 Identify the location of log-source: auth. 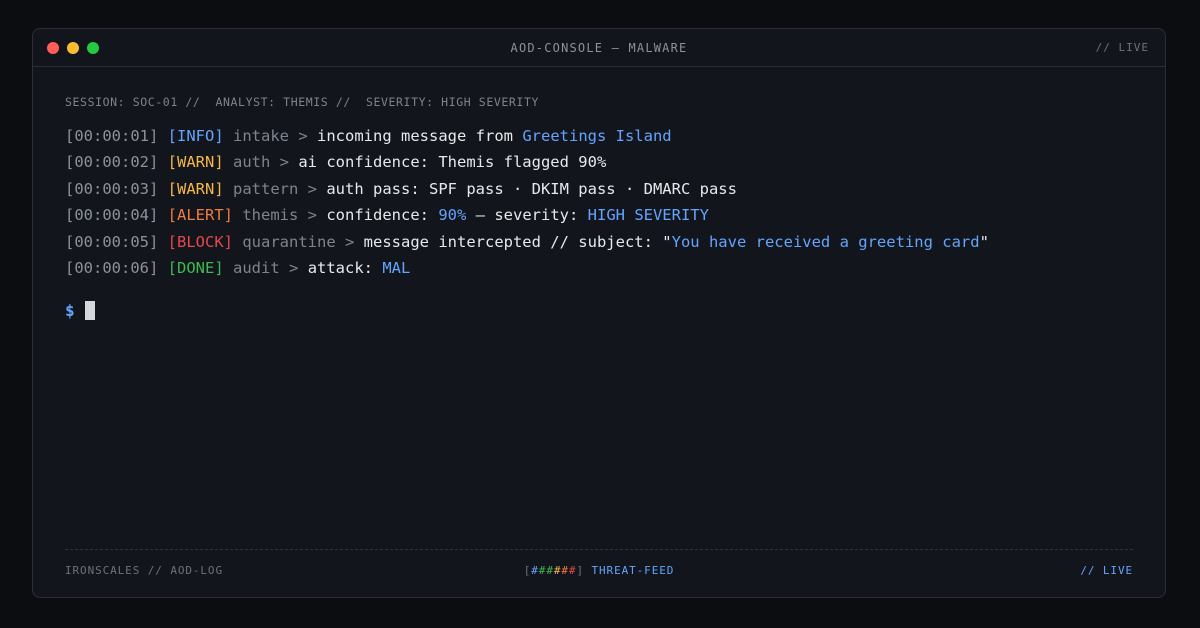
(252, 162).